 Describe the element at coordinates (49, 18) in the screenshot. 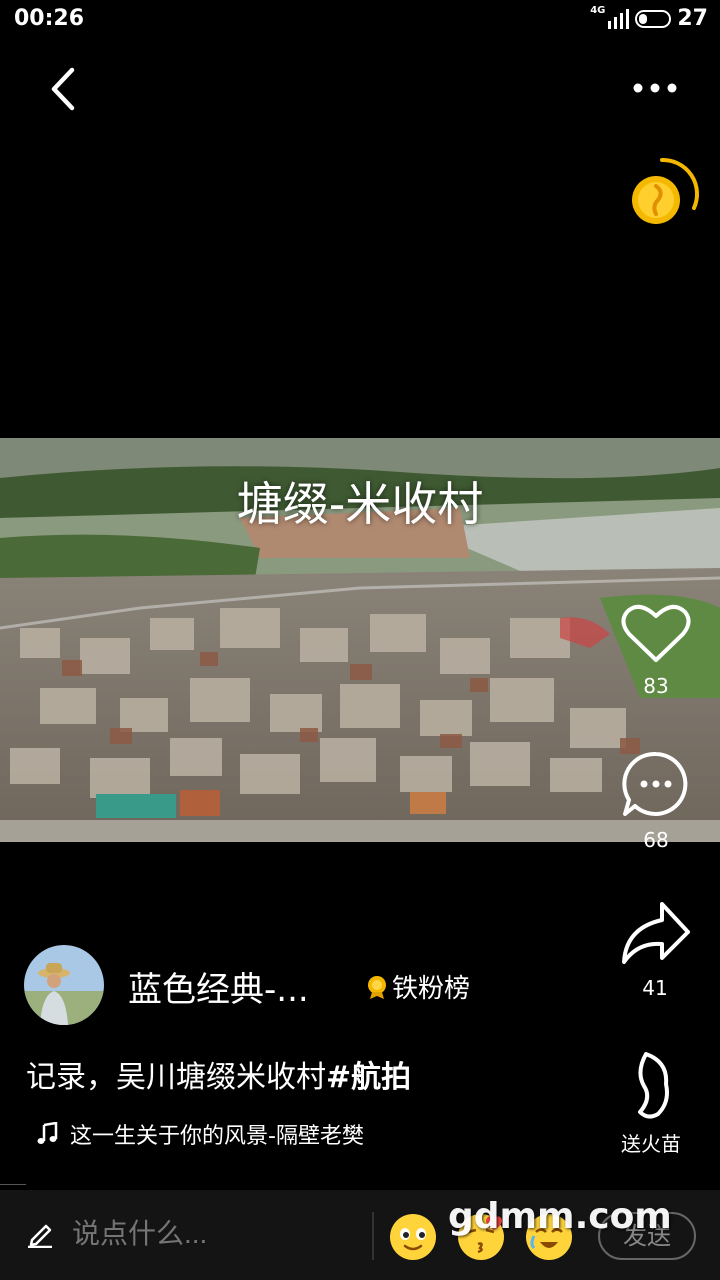

I see `status-time: 00:26` at that location.